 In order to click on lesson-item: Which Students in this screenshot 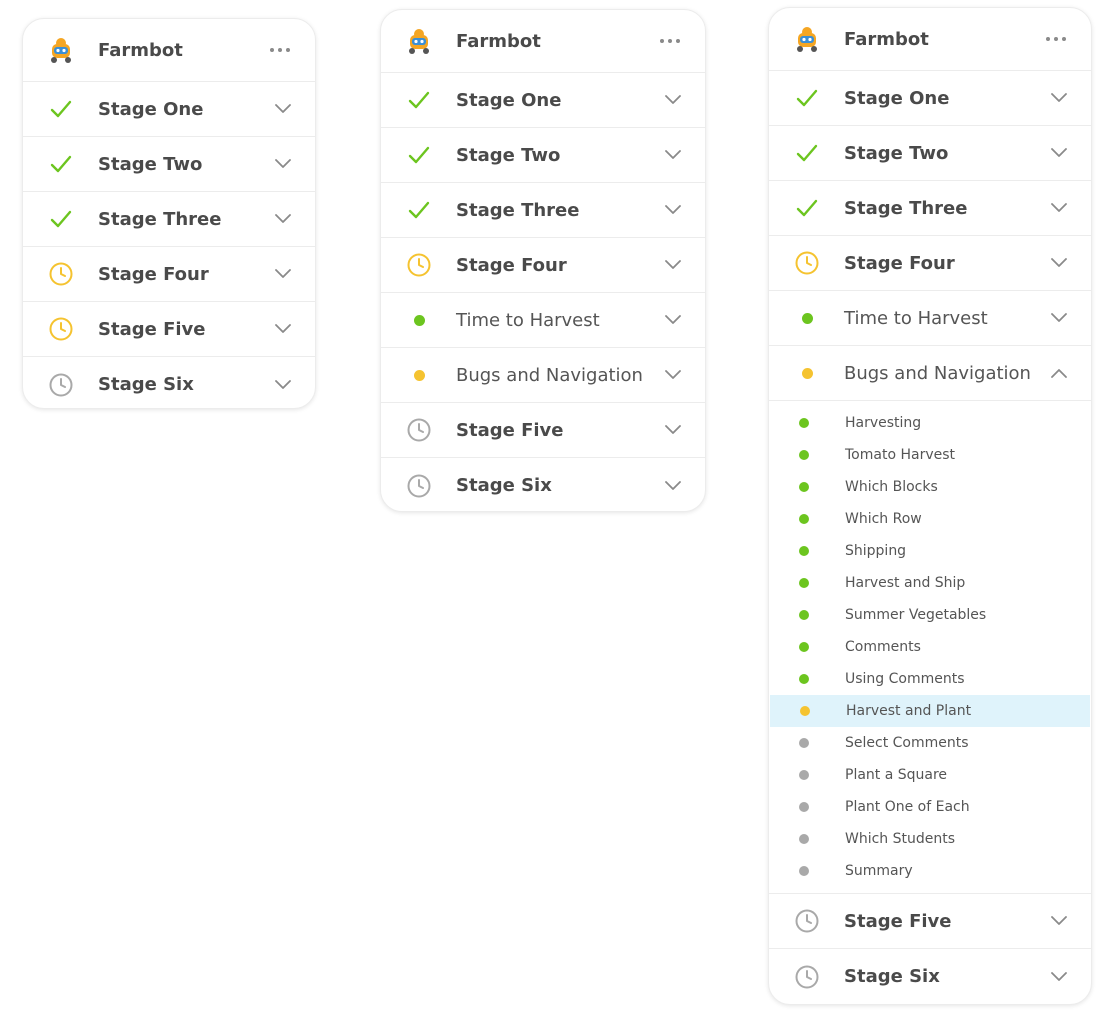, I will do `click(930, 839)`.